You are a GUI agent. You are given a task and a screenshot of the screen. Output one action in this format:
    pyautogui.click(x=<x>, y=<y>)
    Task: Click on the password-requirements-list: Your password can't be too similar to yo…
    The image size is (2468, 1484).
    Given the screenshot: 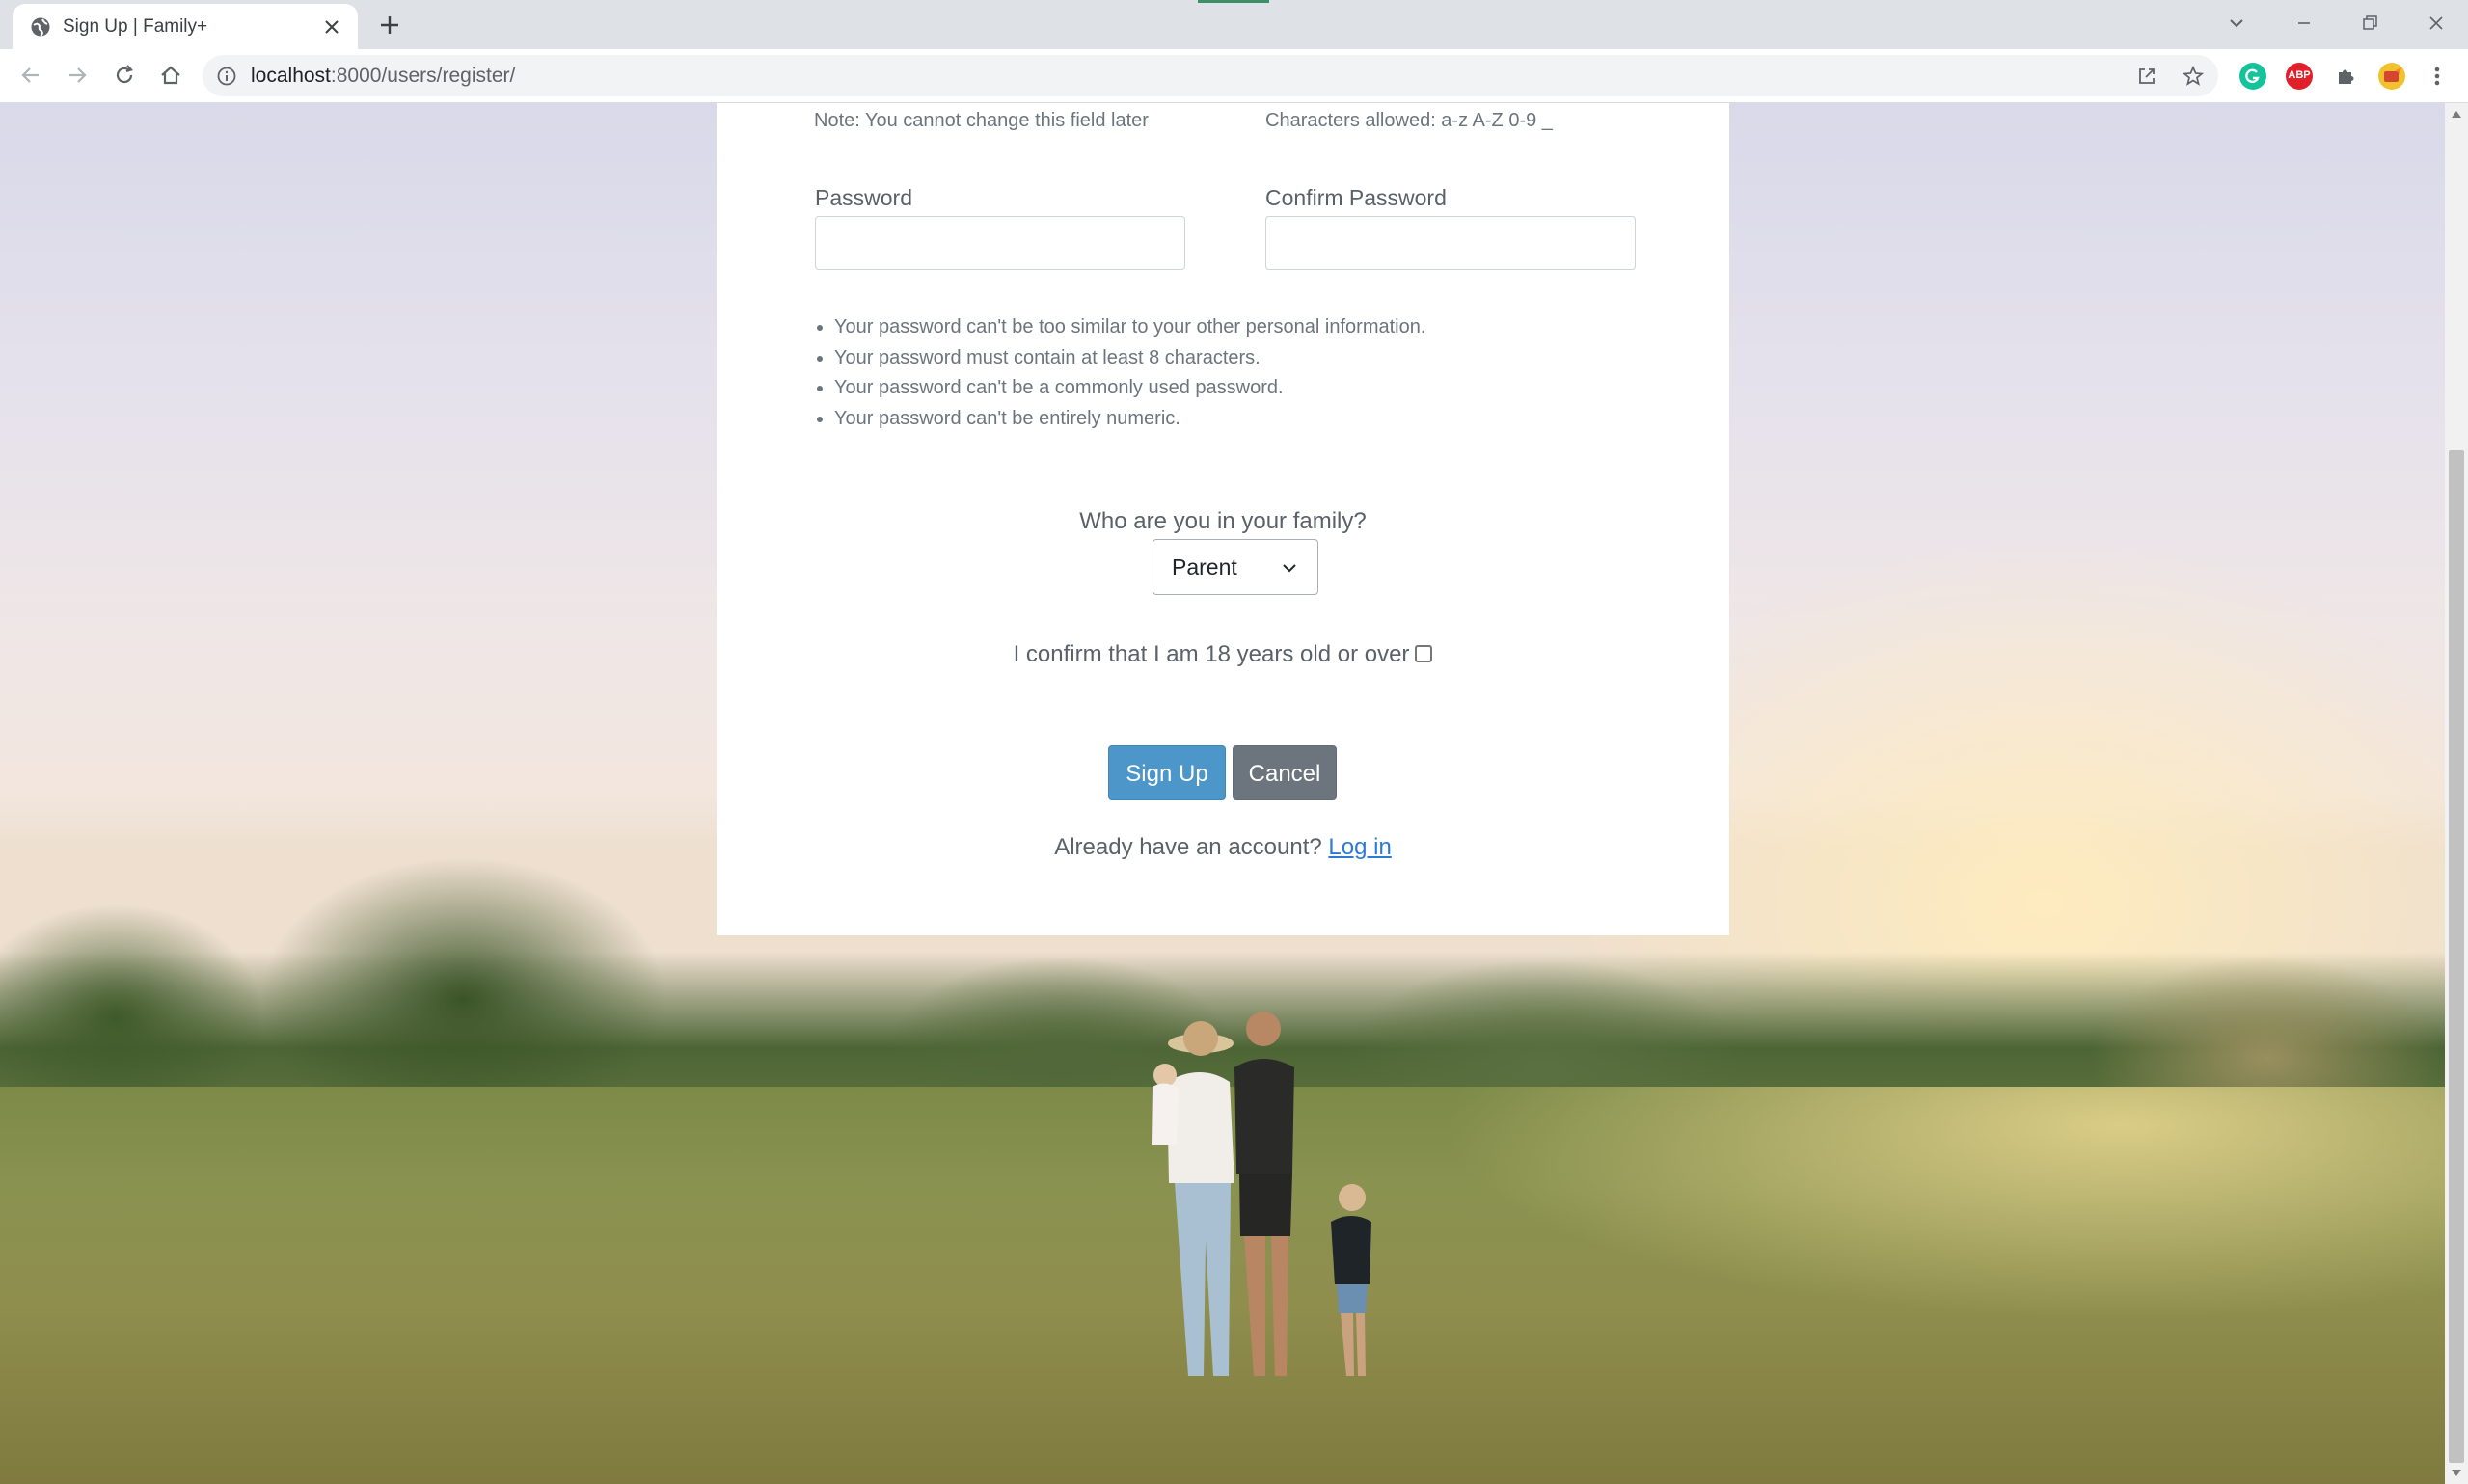 What is the action you would take?
    pyautogui.click(x=1119, y=373)
    